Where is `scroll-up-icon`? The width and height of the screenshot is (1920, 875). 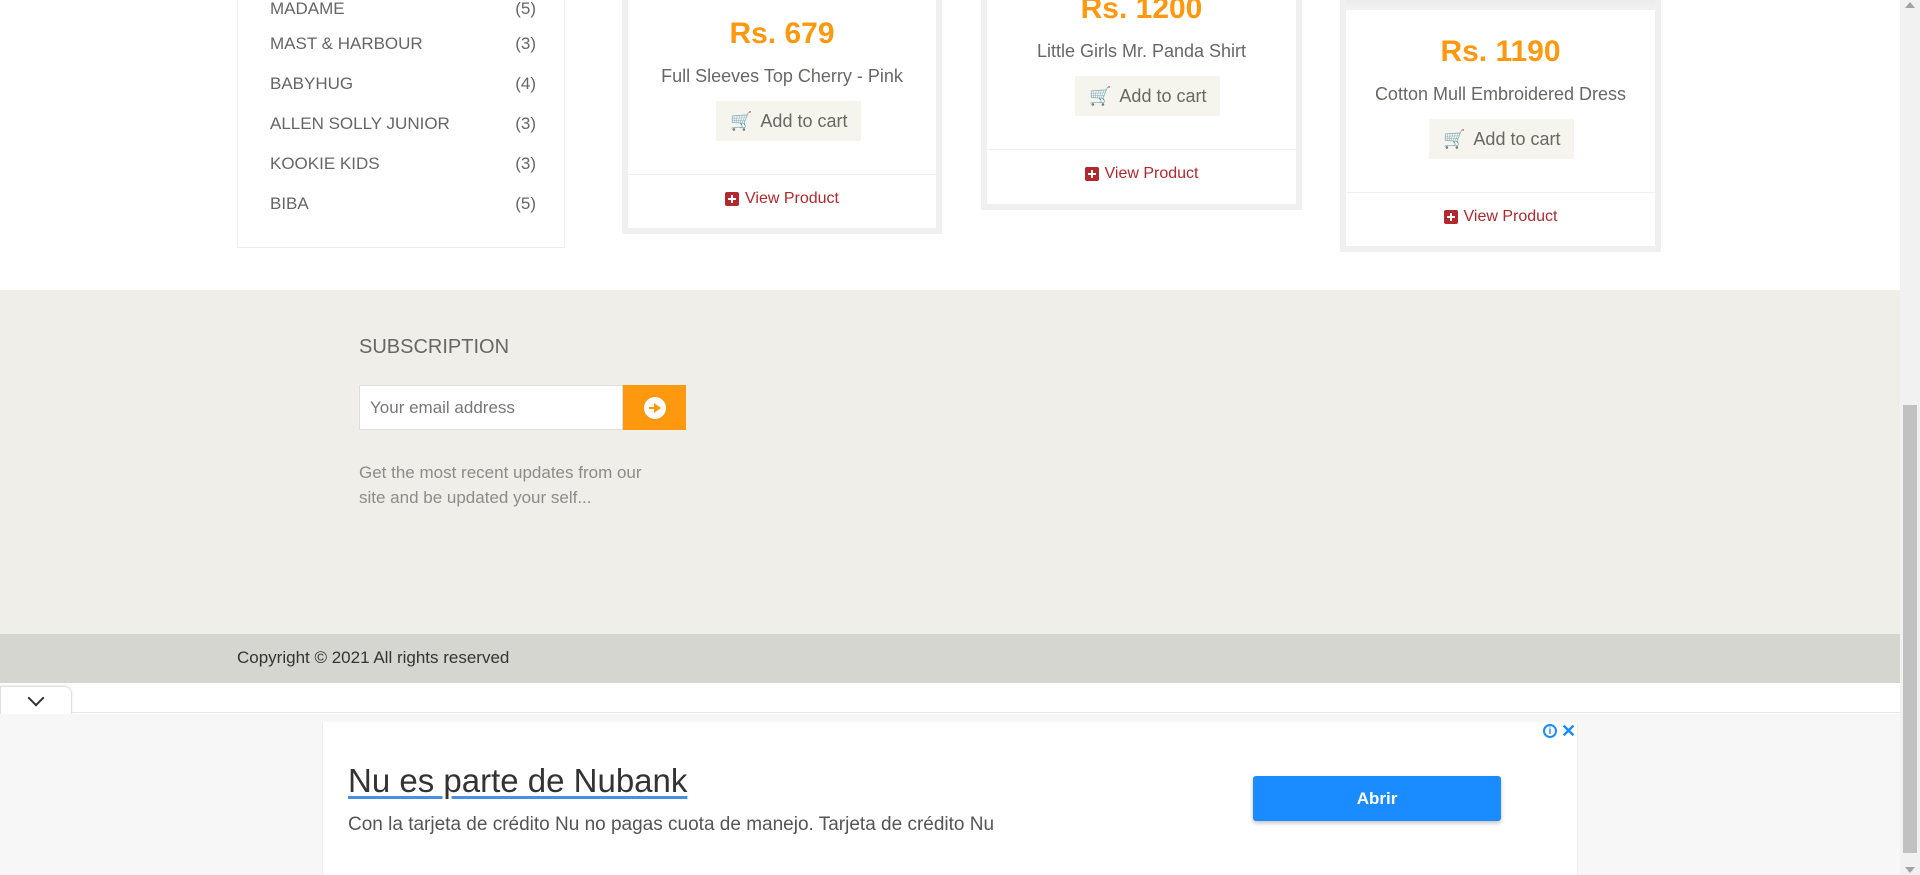
scroll-up-icon is located at coordinates (1910, 5).